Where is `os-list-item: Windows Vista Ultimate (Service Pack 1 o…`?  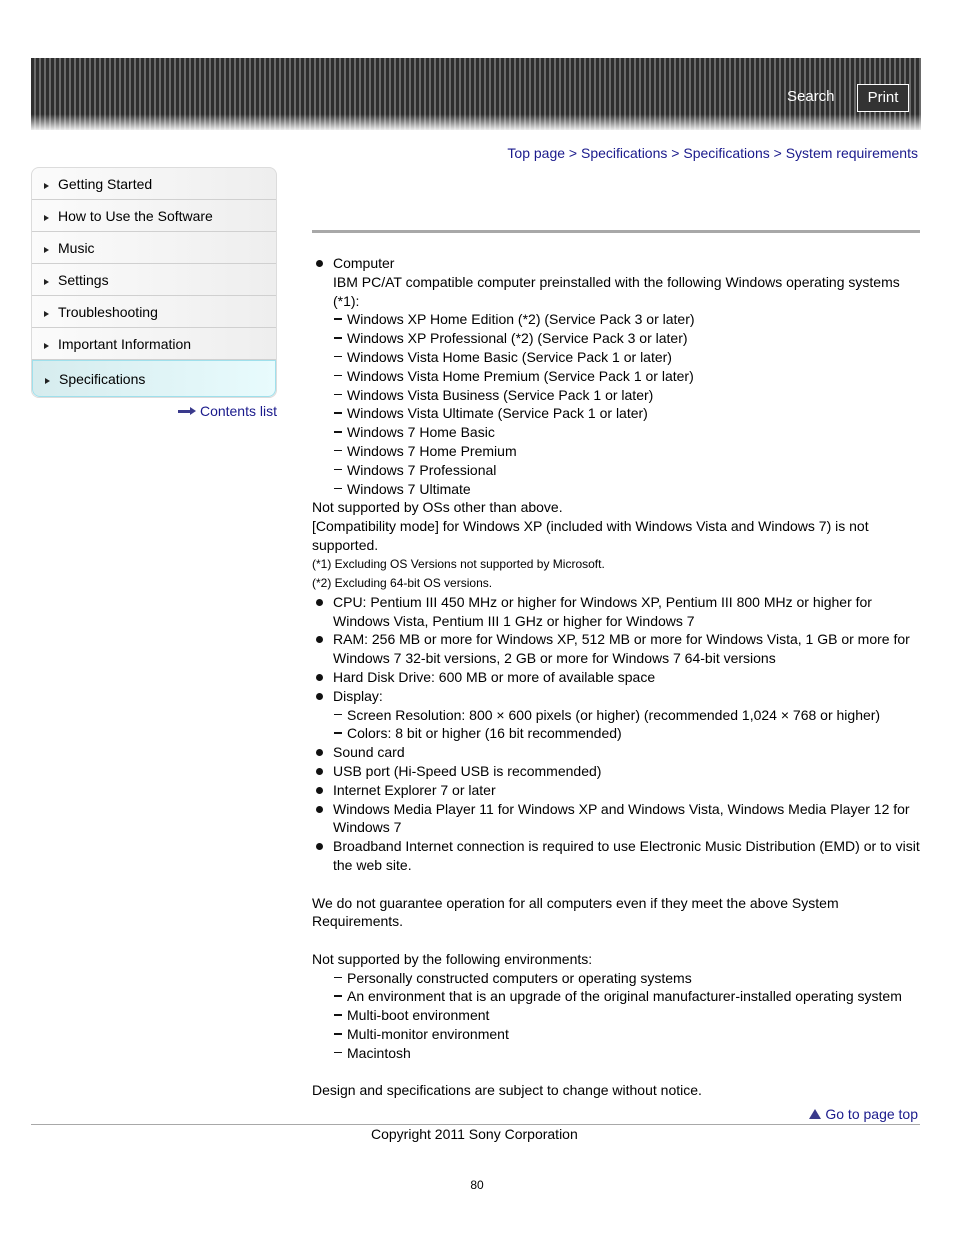 os-list-item: Windows Vista Ultimate (Service Pack 1 o… is located at coordinates (617, 413).